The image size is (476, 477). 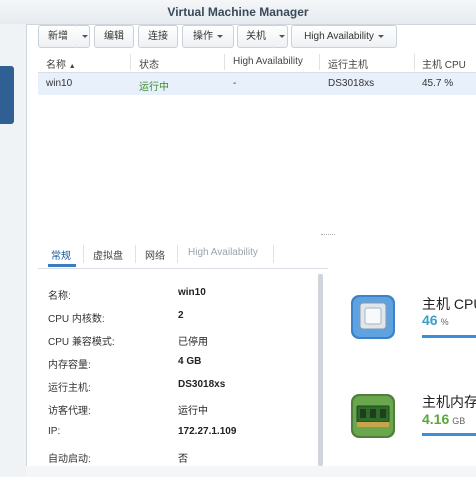 What do you see at coordinates (81, 342) in the screenshot?
I see `property-key: CPU 兼容模式:` at bounding box center [81, 342].